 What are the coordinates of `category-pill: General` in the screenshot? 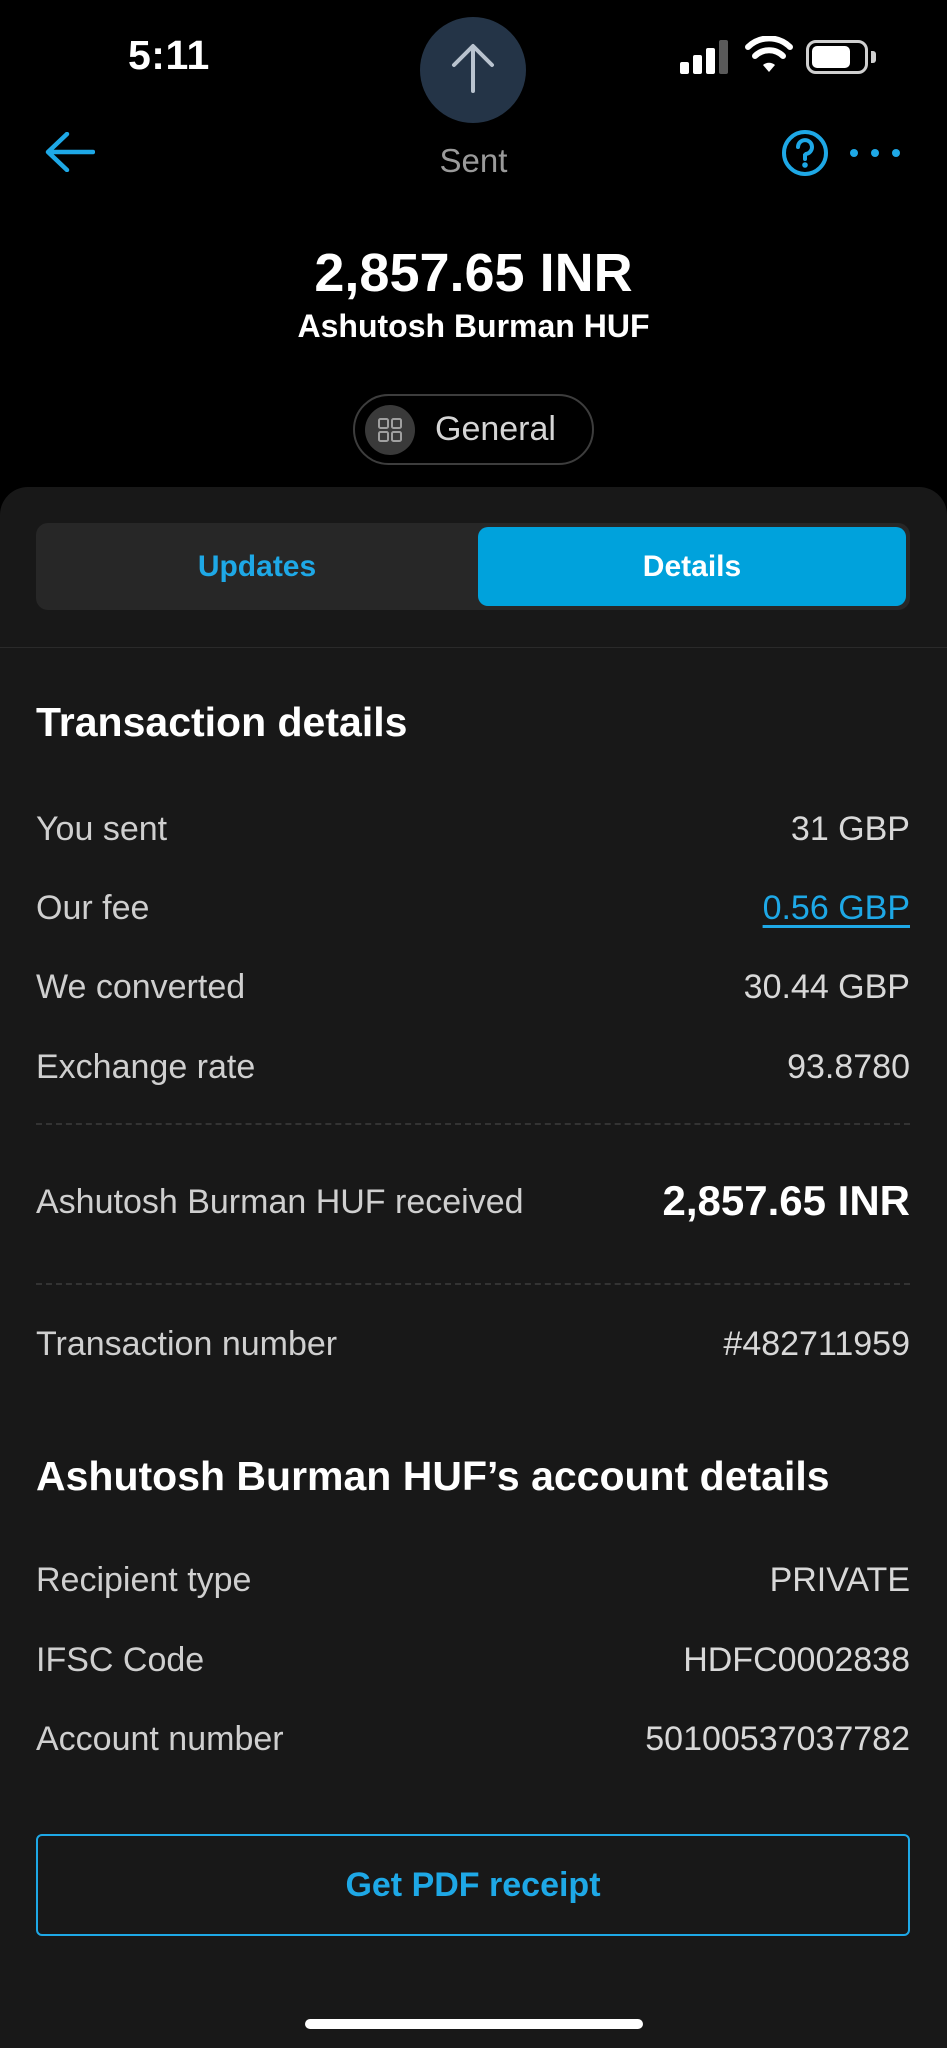 It's located at (473, 429).